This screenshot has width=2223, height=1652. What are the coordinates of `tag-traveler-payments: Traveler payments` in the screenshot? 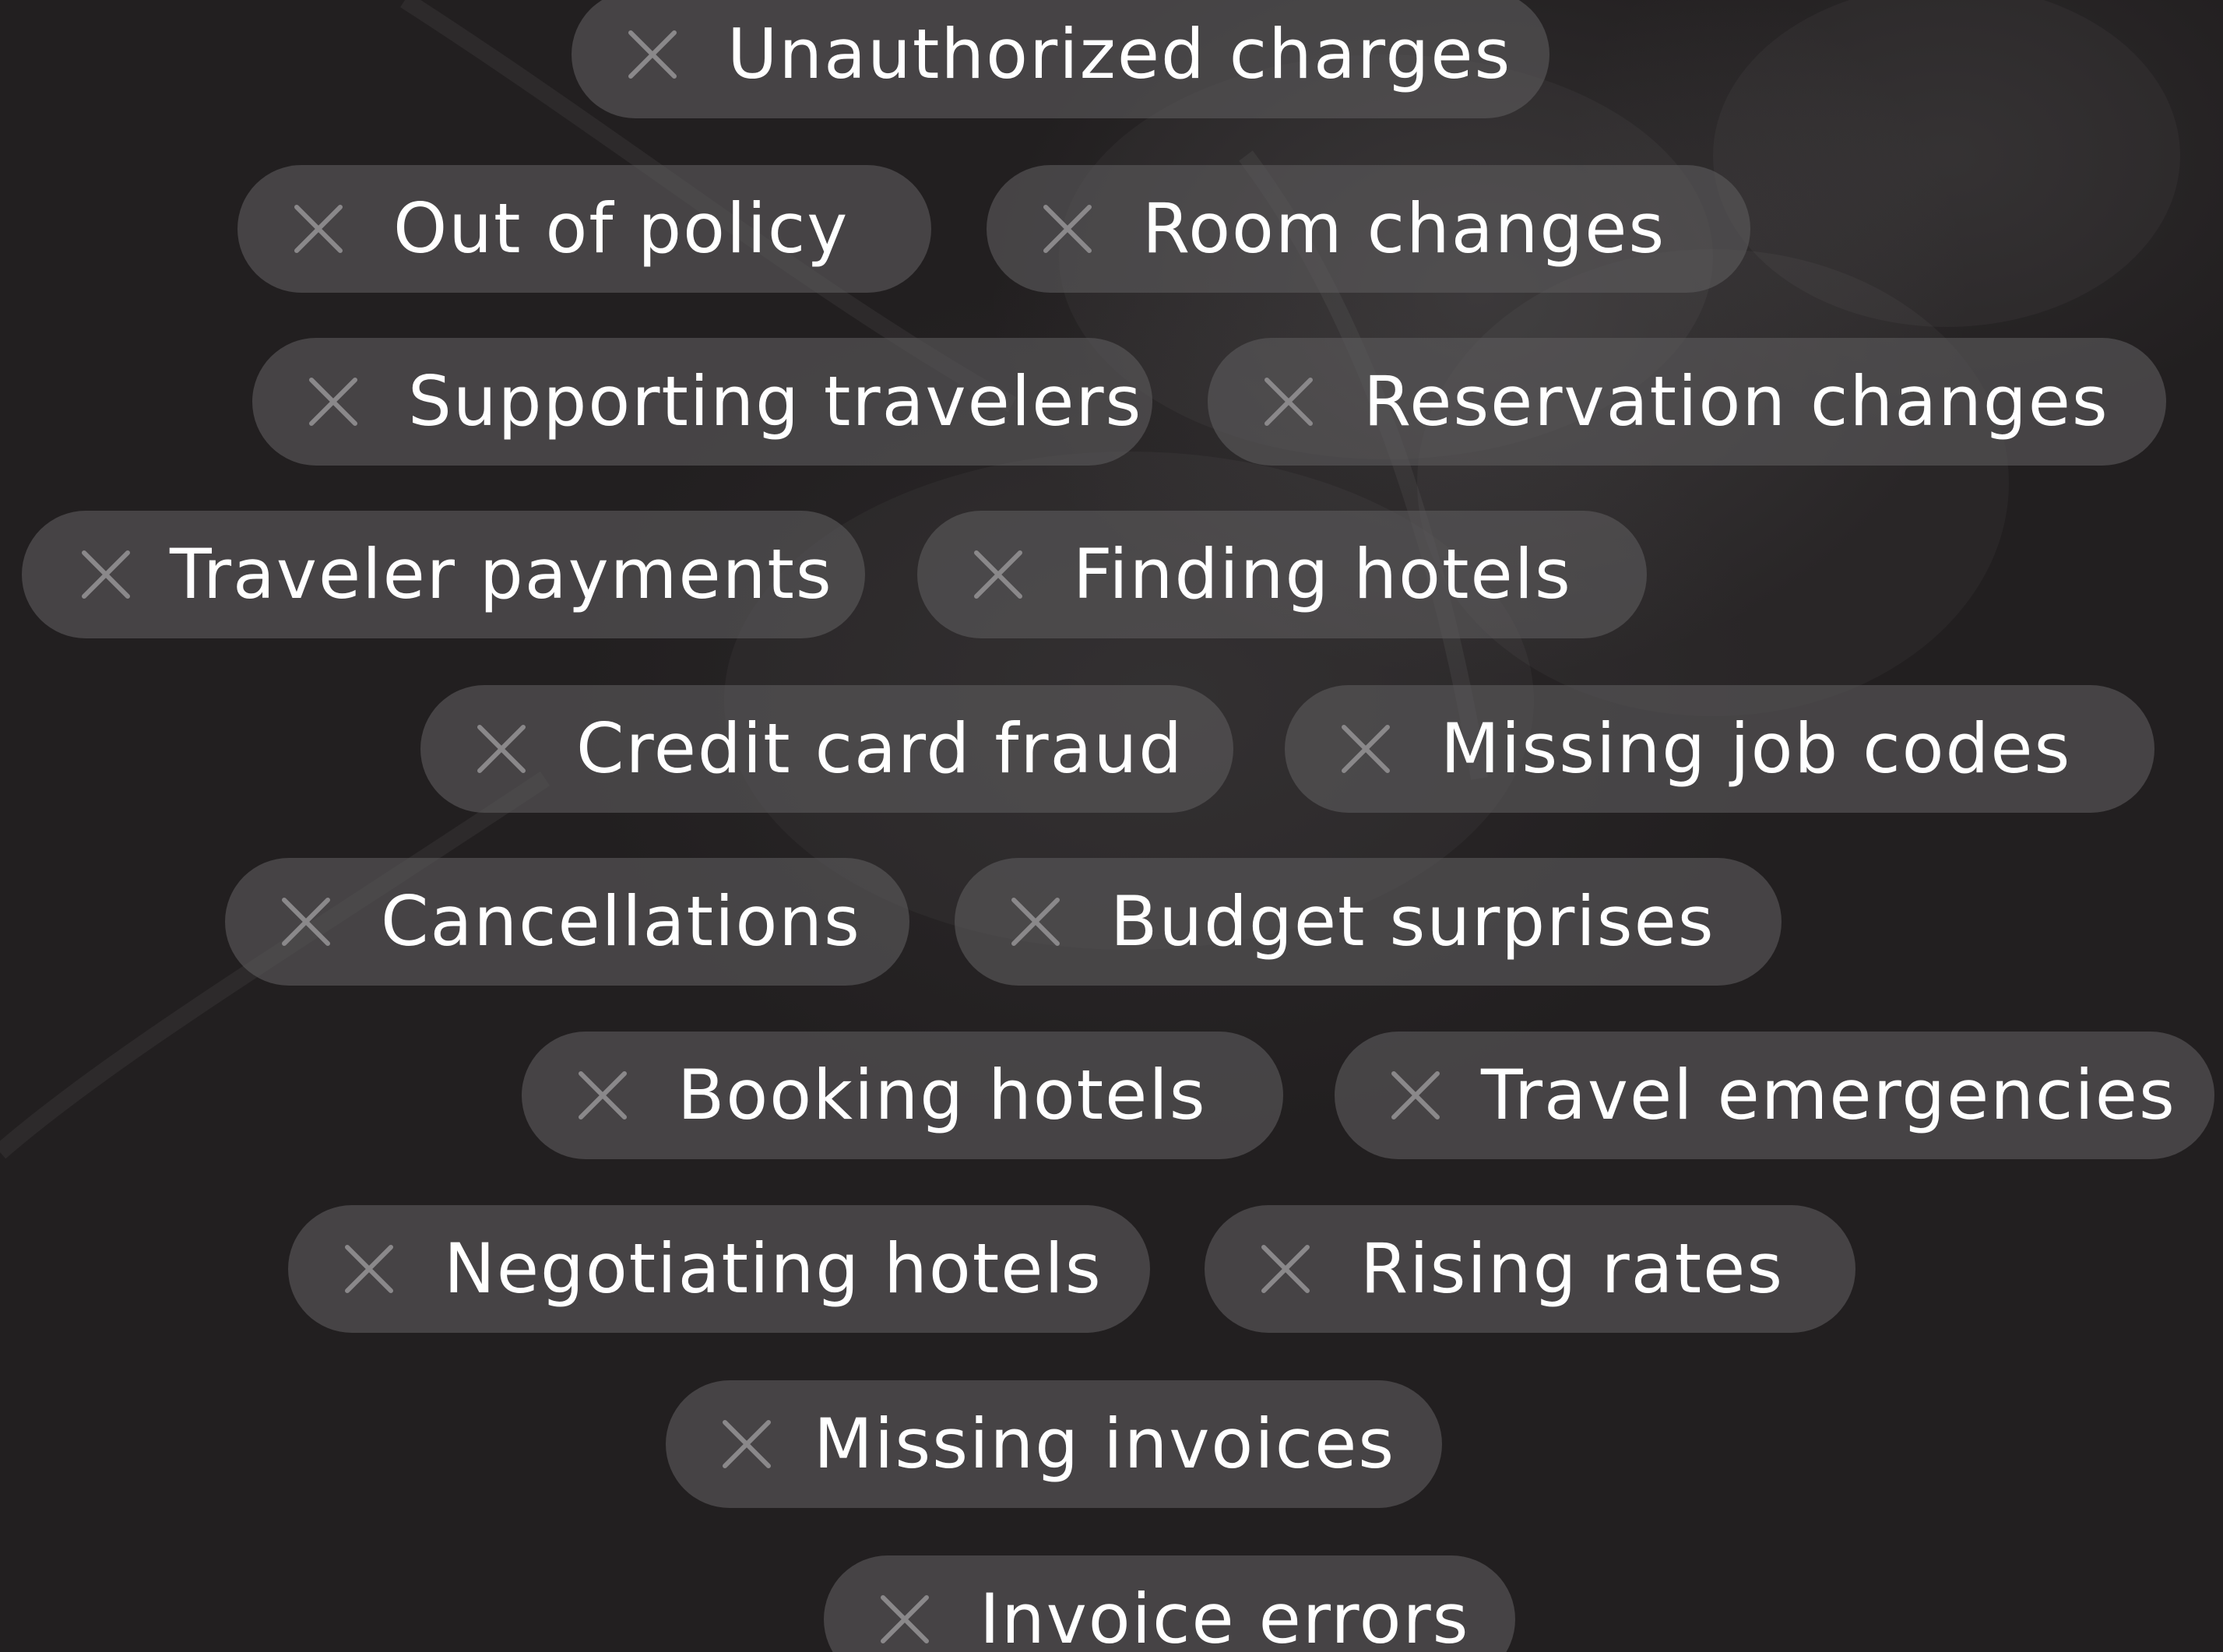 It's located at (443, 574).